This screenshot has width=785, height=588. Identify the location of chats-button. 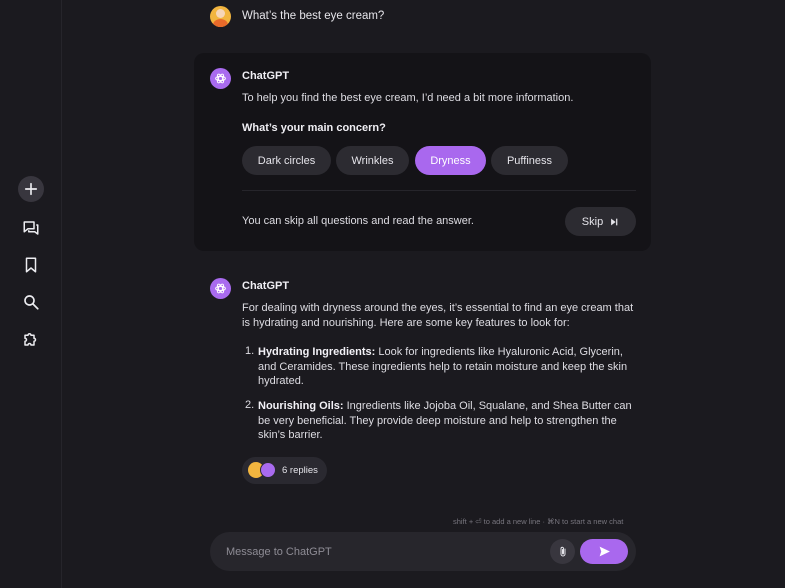
(31, 228).